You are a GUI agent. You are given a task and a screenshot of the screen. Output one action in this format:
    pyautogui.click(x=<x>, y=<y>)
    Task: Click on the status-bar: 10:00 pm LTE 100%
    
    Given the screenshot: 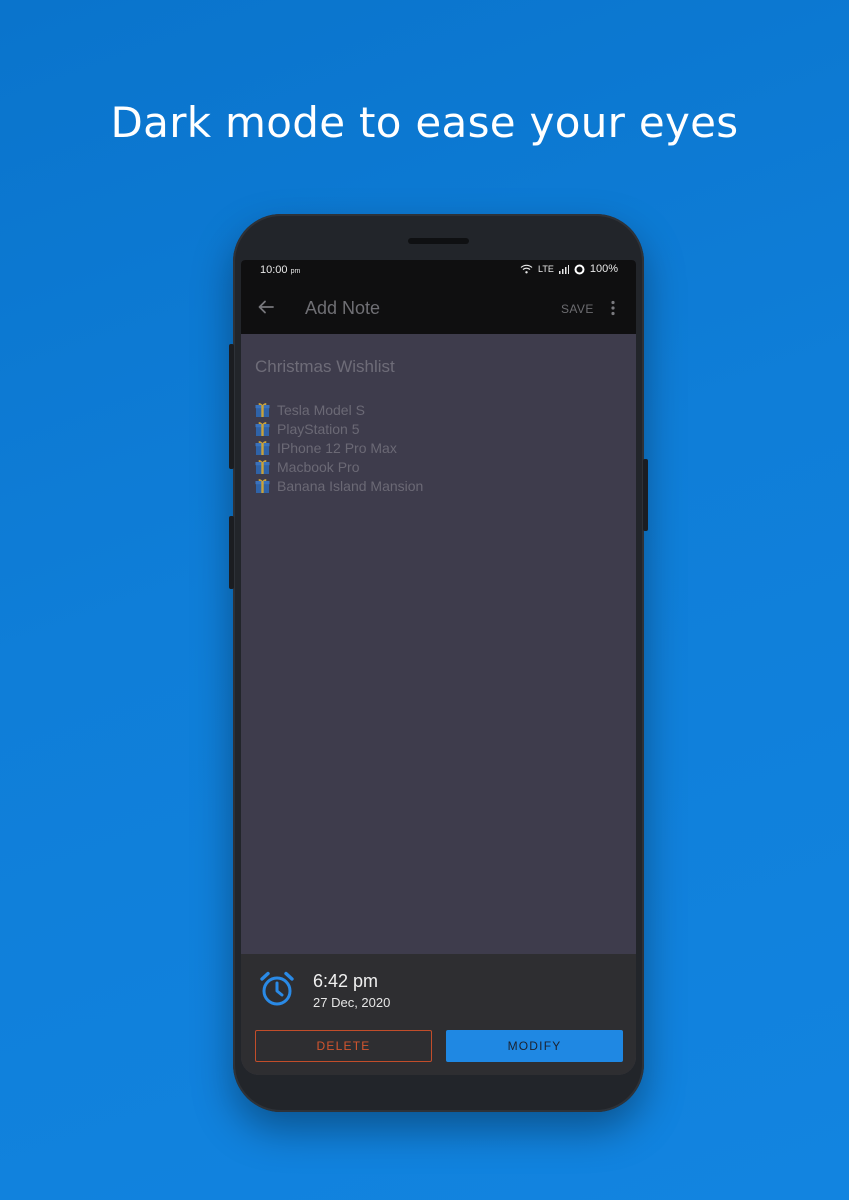 What is the action you would take?
    pyautogui.click(x=438, y=271)
    